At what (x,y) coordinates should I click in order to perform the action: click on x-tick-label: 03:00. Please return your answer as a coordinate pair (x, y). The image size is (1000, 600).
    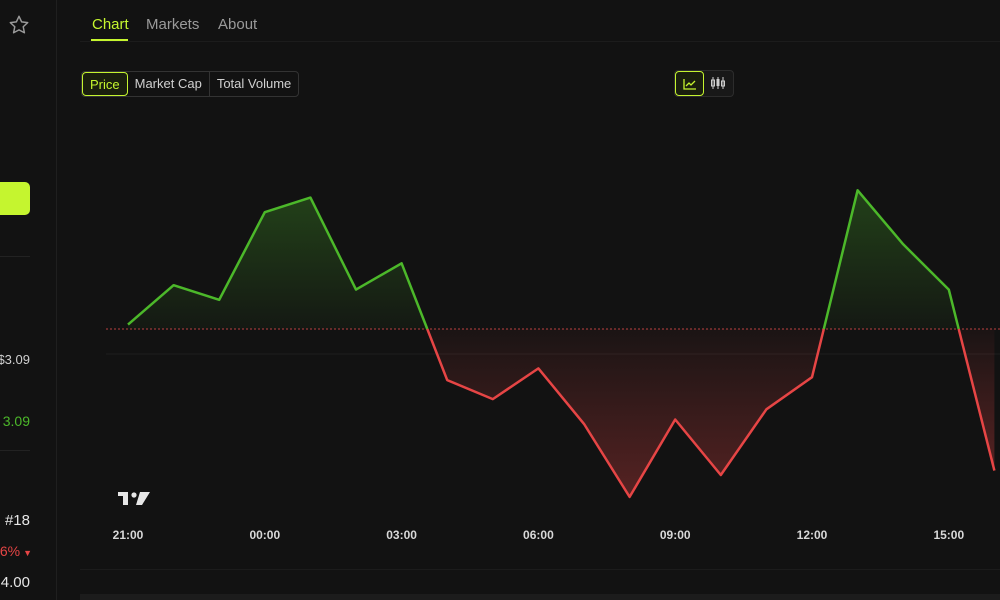
    Looking at the image, I should click on (401, 535).